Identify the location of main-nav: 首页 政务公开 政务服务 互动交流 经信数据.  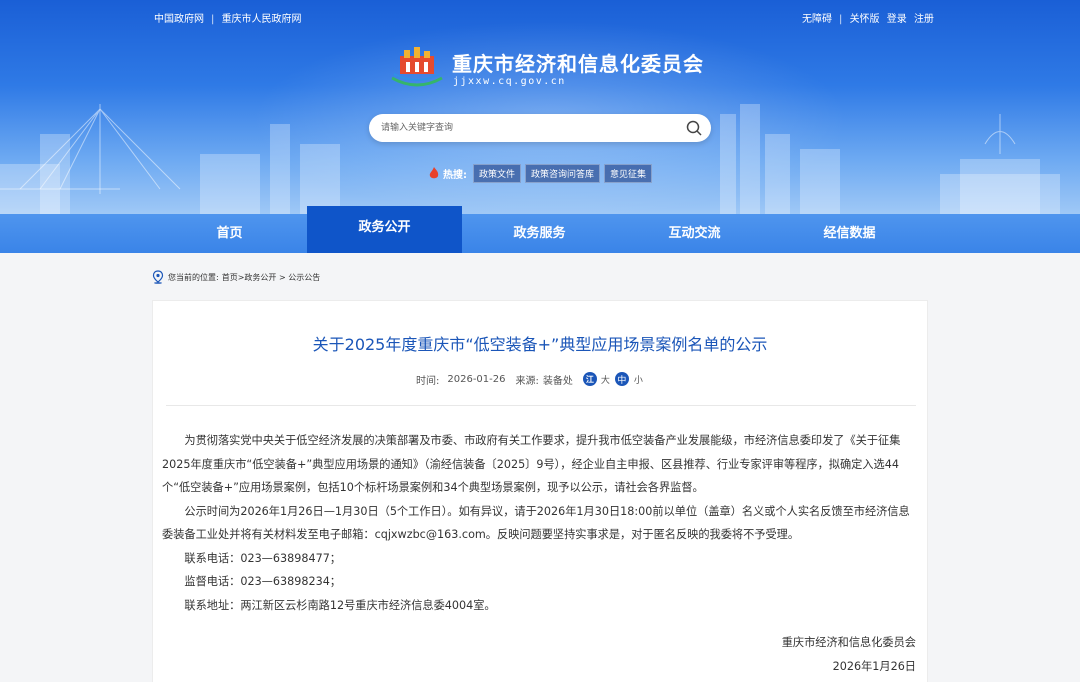
(540, 229).